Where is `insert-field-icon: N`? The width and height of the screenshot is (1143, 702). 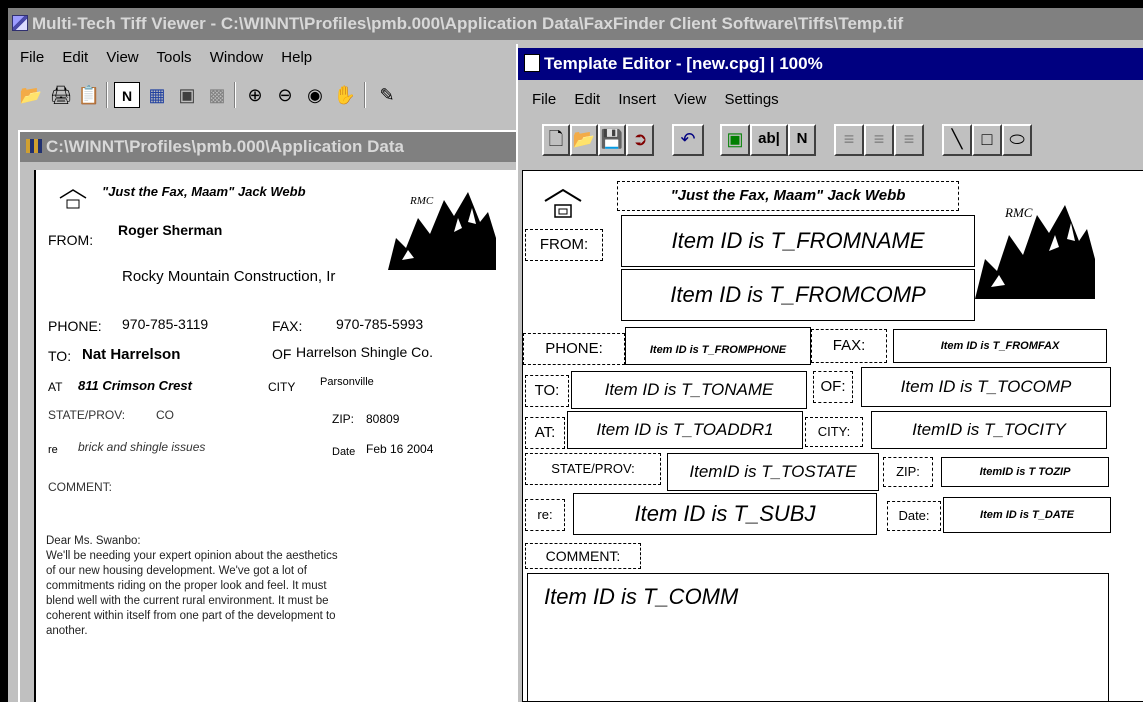
insert-field-icon: N is located at coordinates (802, 140).